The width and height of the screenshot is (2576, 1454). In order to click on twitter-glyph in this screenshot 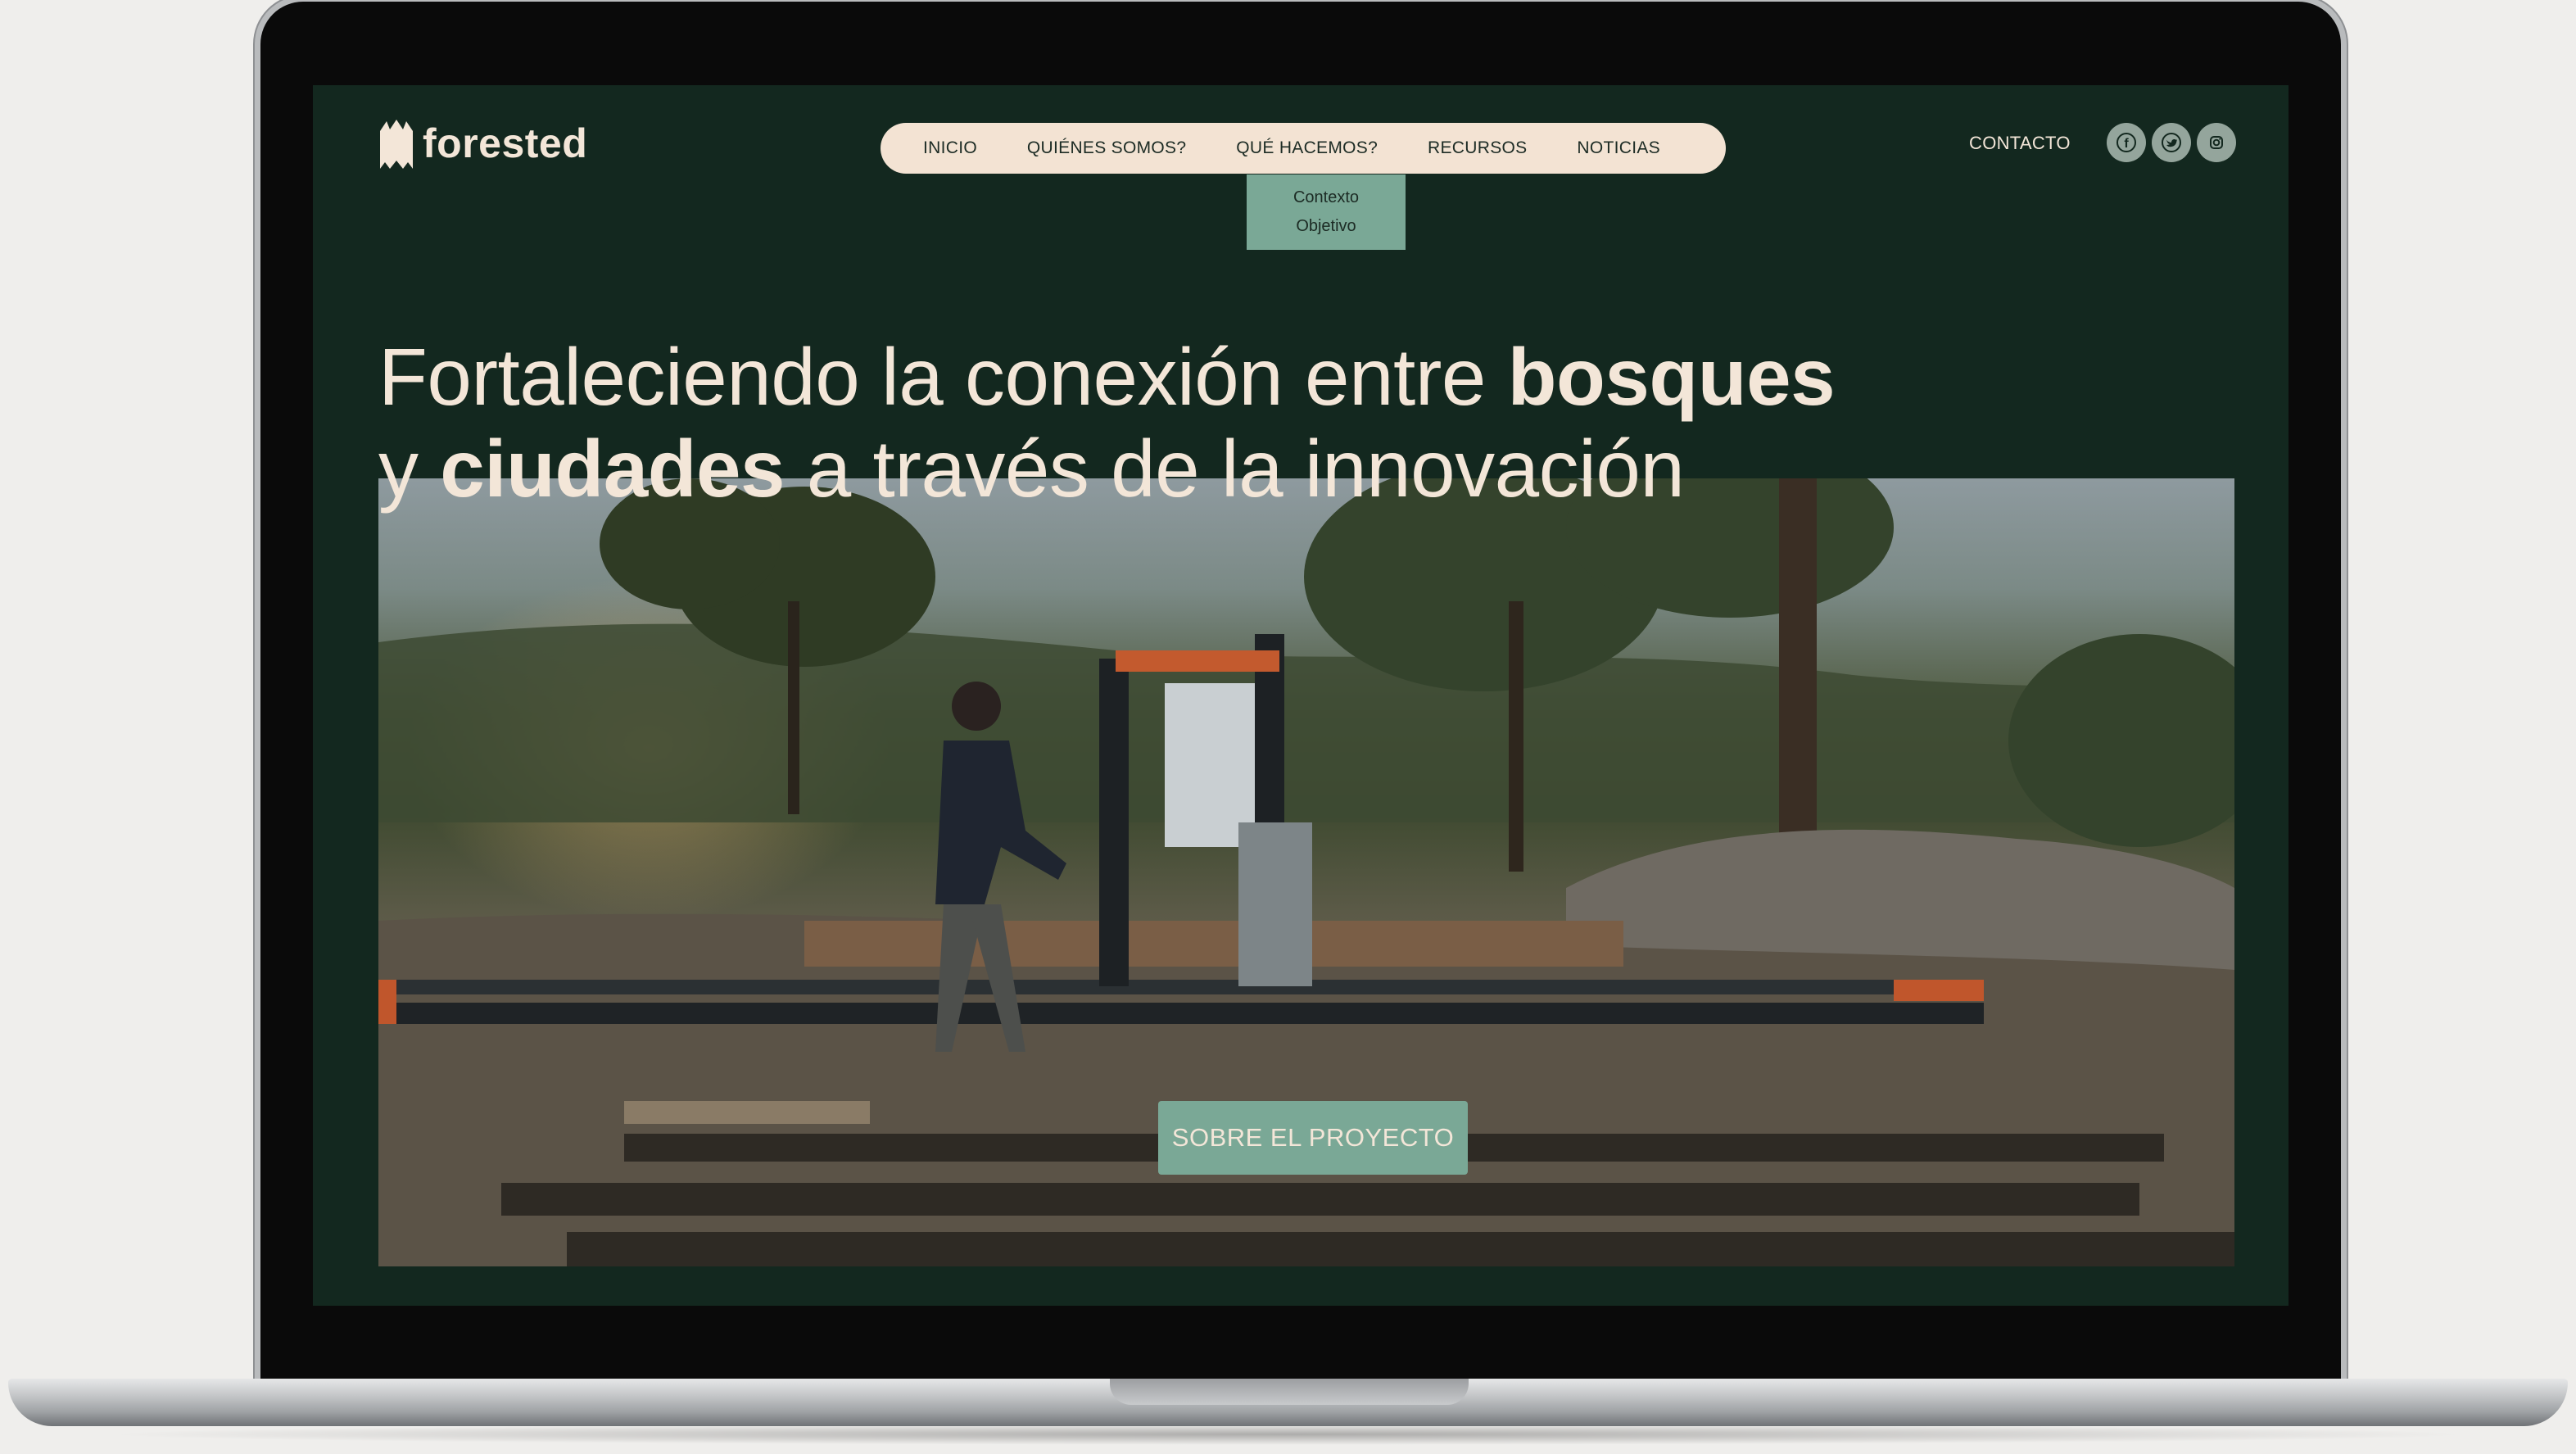, I will do `click(2171, 142)`.